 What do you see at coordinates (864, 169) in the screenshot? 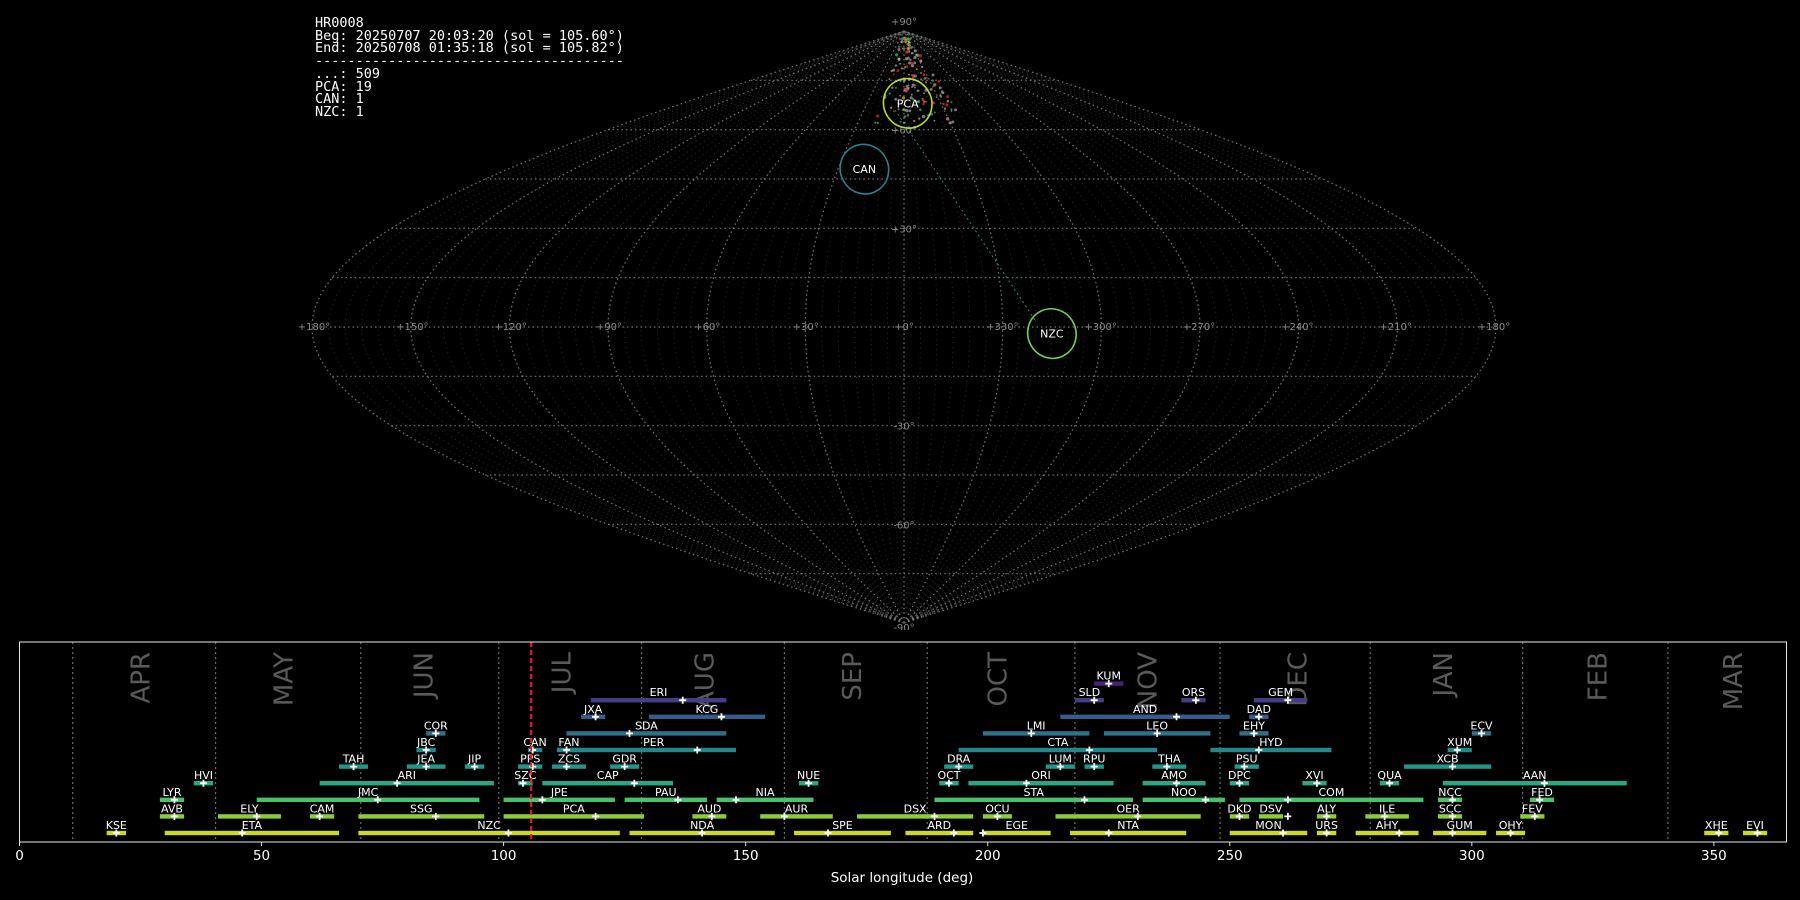
I see `radiant-label: CAN` at bounding box center [864, 169].